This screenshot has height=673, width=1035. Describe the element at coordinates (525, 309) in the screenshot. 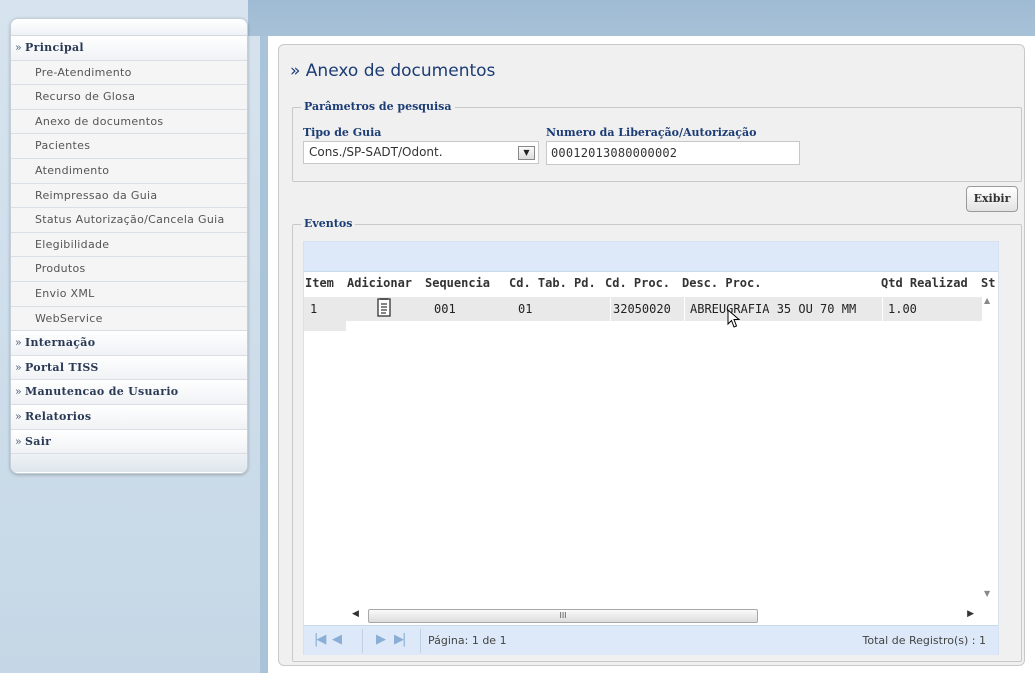

I see `cell-cd-tab: 01` at that location.